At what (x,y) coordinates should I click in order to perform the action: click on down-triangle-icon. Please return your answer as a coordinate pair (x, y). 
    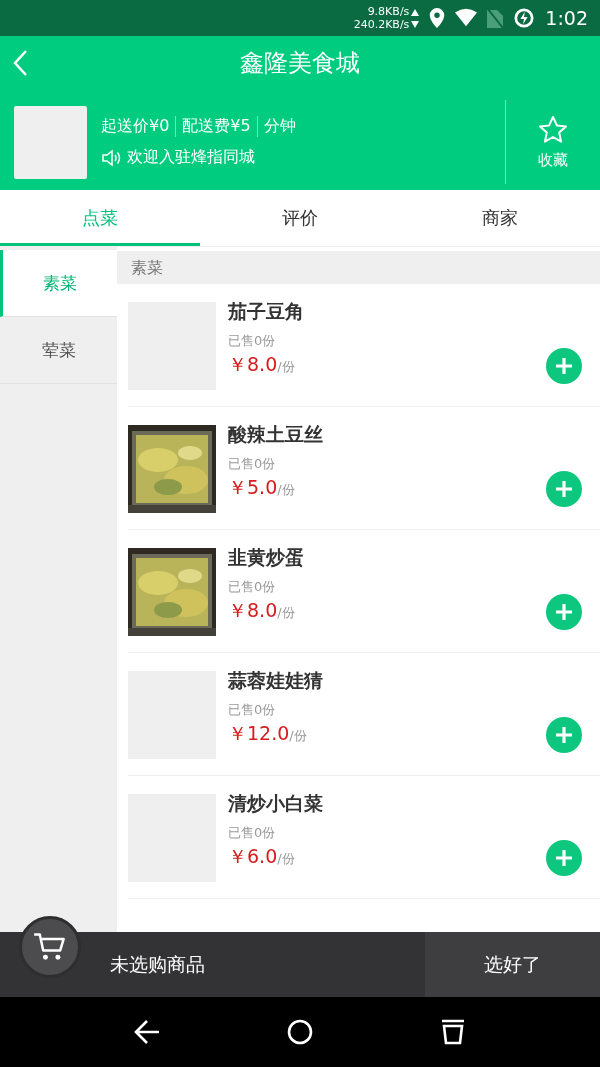
    Looking at the image, I should click on (415, 24).